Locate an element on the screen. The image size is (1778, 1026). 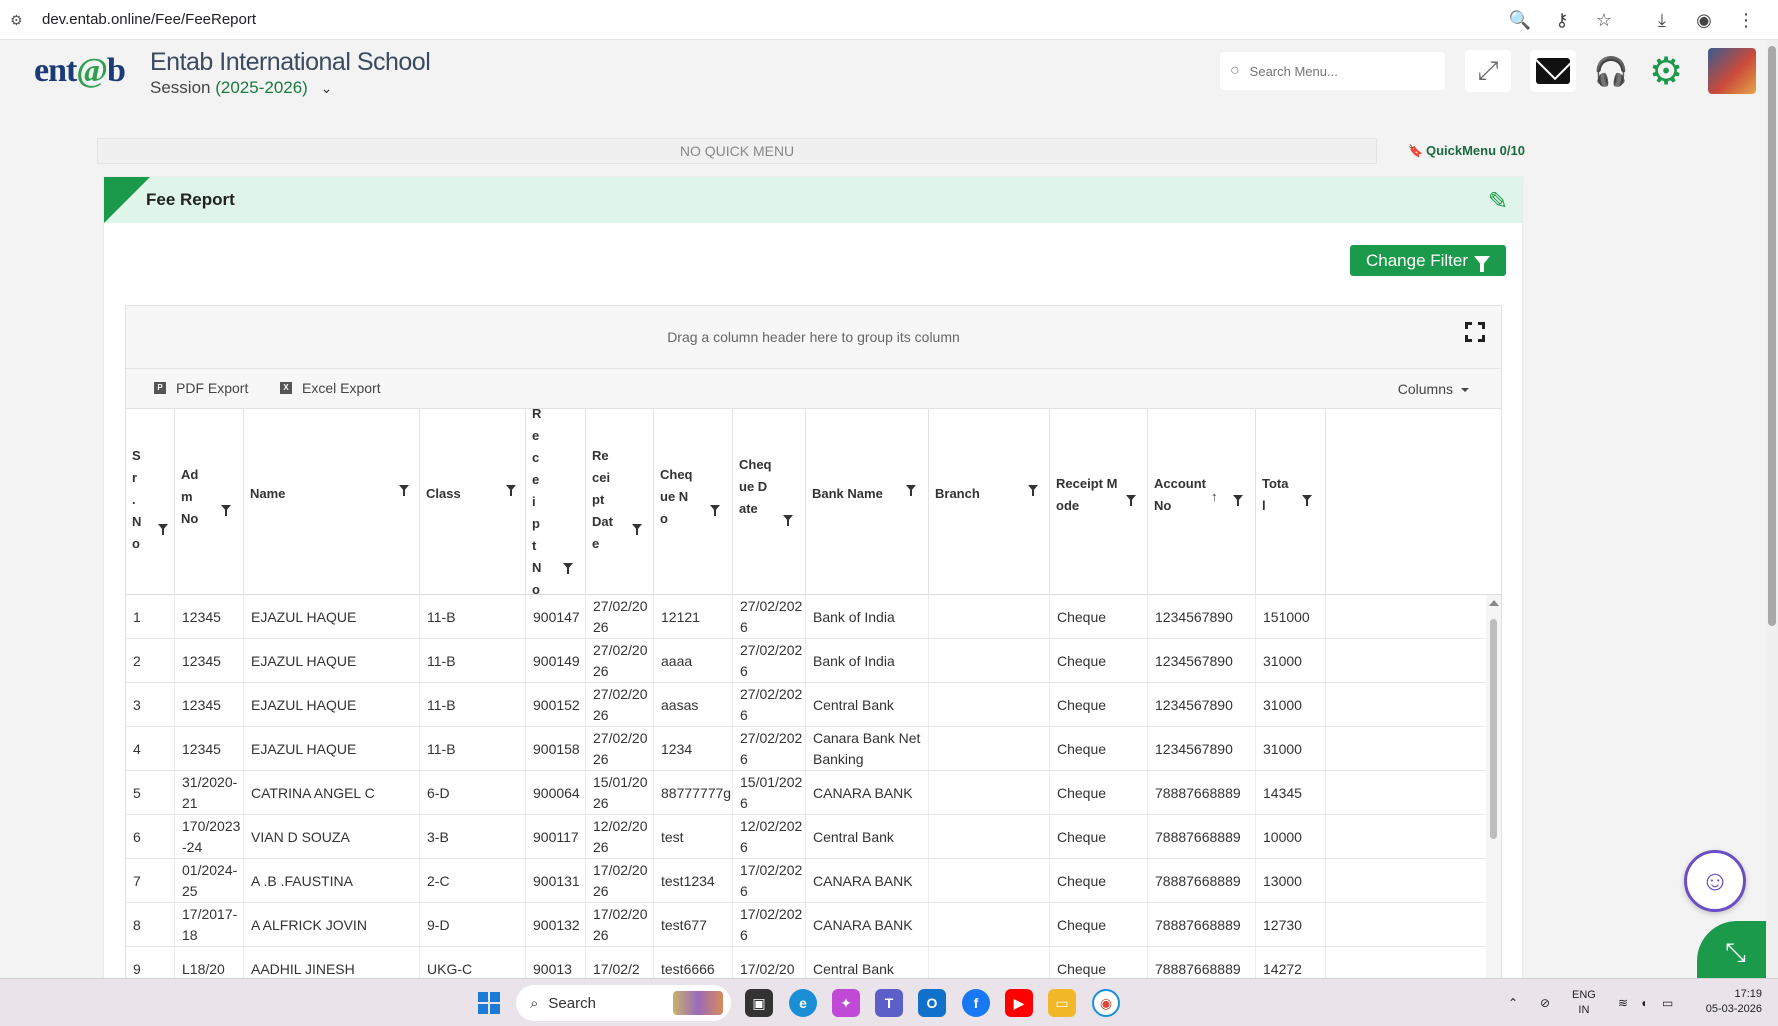
chevron-down-icon: ⌄ is located at coordinates (327, 88).